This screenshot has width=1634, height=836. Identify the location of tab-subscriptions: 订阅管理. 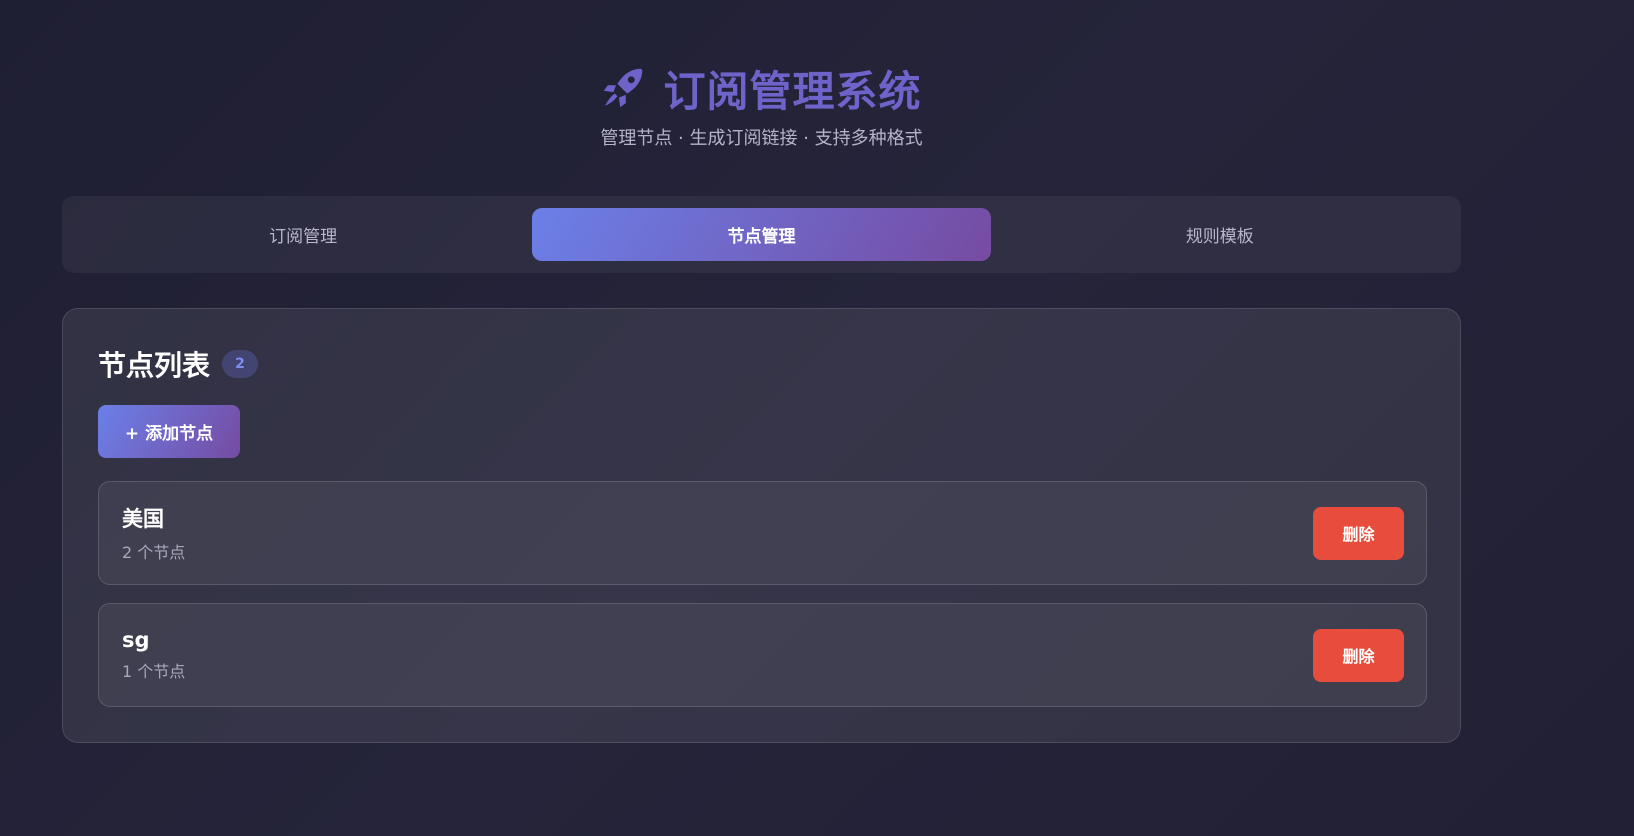
(303, 234).